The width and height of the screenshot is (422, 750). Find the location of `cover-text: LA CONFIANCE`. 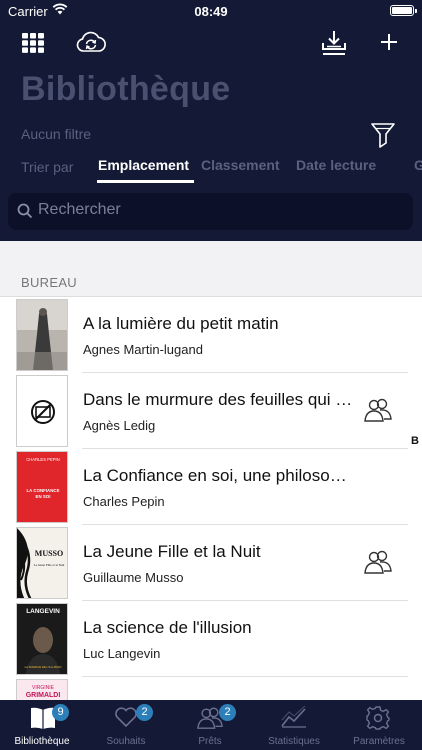

cover-text: LA CONFIANCE is located at coordinates (42, 490).